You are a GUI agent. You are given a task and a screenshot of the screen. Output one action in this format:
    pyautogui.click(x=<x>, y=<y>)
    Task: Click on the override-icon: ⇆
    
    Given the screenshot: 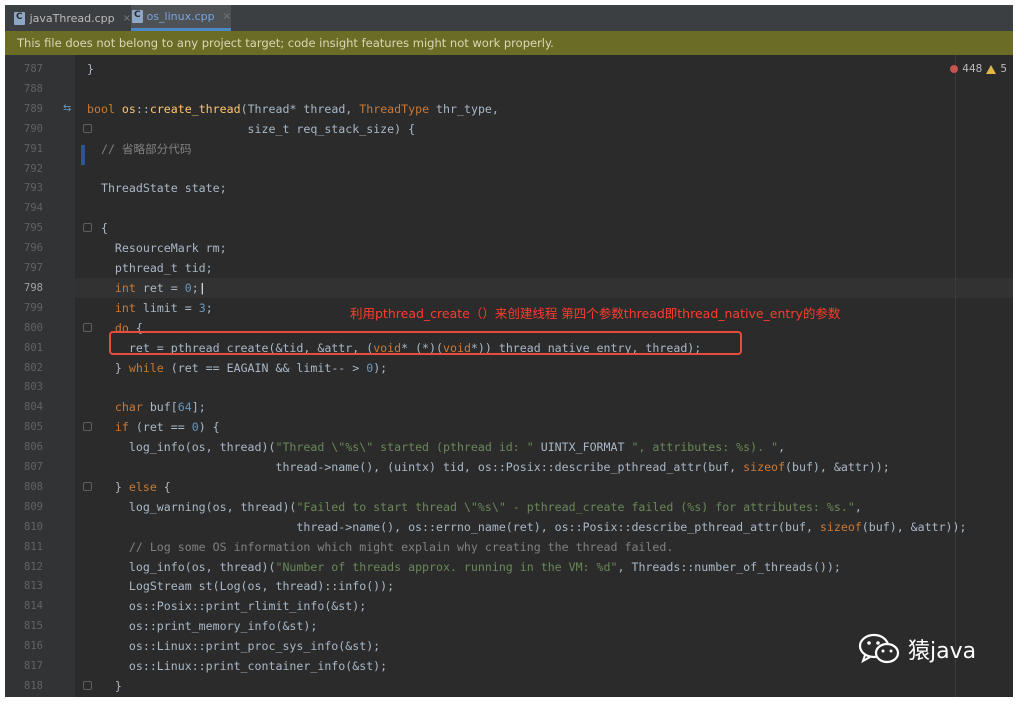 What is the action you would take?
    pyautogui.click(x=67, y=109)
    